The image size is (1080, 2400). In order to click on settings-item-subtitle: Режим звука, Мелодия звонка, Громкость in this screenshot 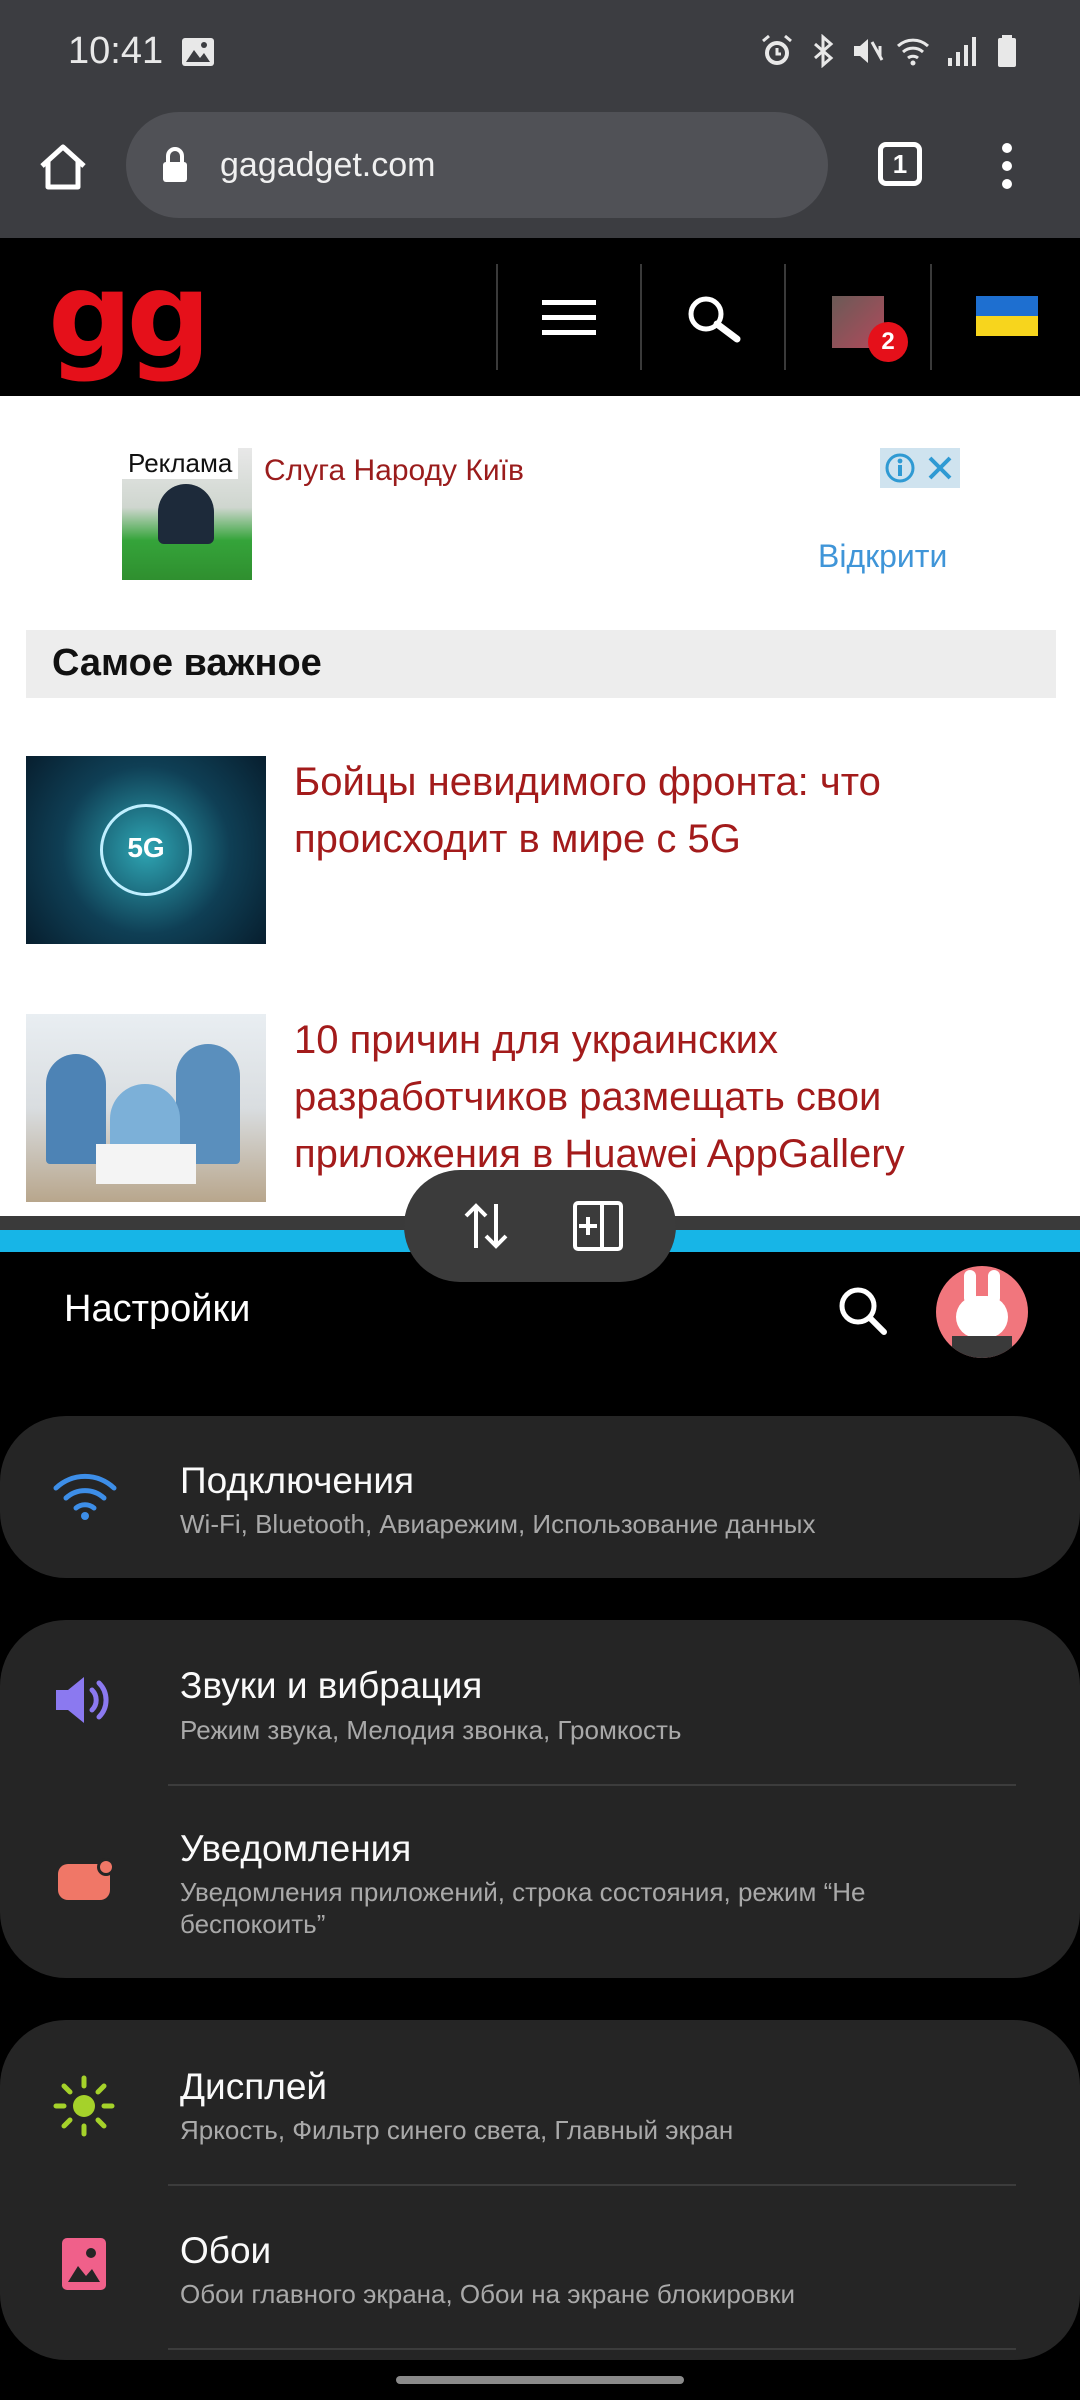, I will do `click(431, 1730)`.